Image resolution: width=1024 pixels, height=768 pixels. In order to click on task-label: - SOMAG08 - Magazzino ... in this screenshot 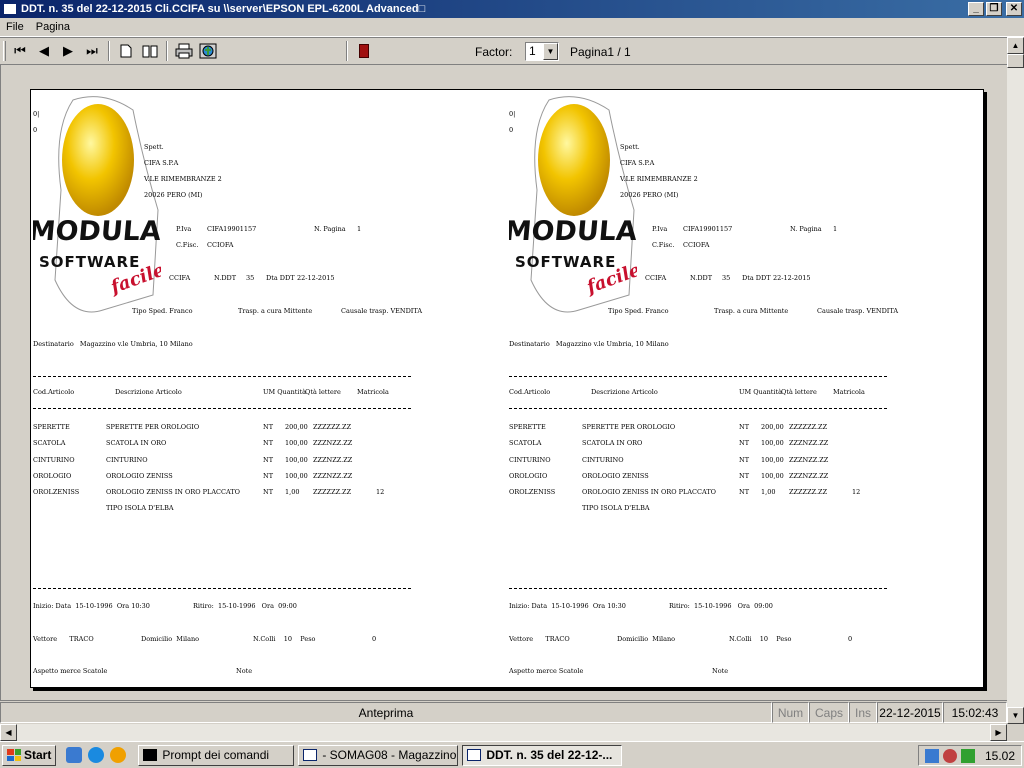, I will do `click(390, 755)`.